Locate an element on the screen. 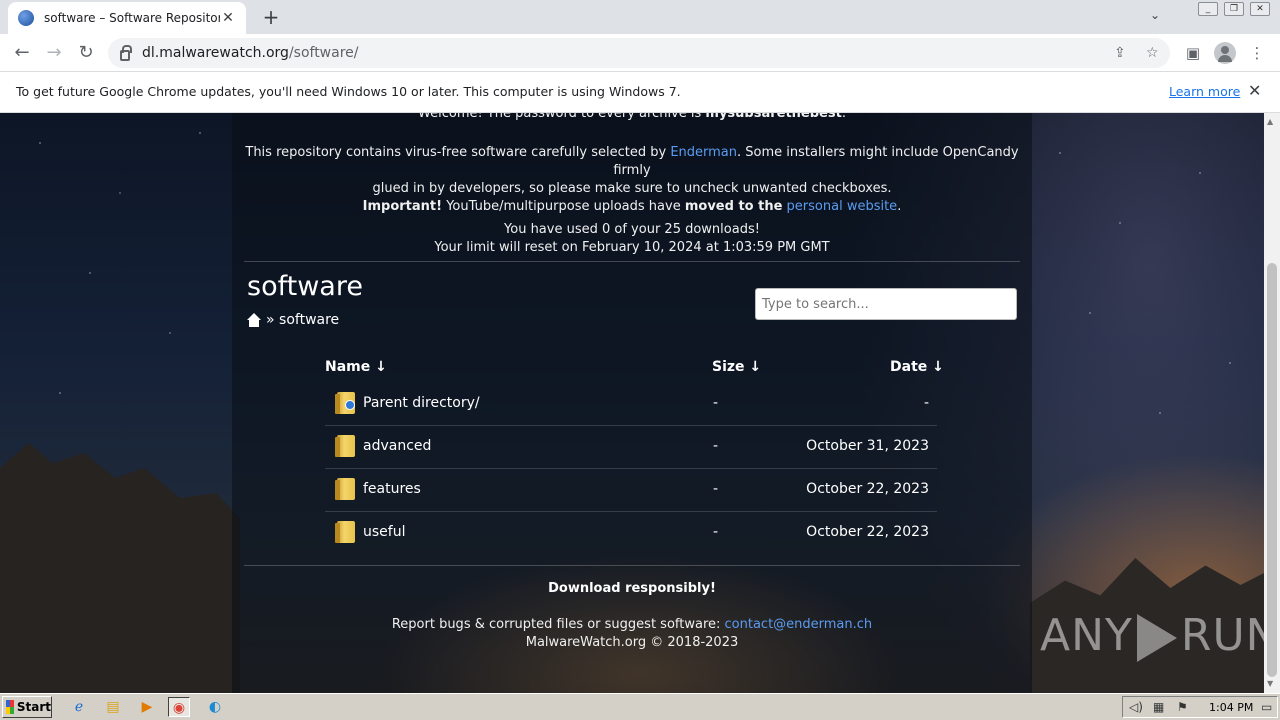  chrome-icon: ◉ is located at coordinates (179, 707).